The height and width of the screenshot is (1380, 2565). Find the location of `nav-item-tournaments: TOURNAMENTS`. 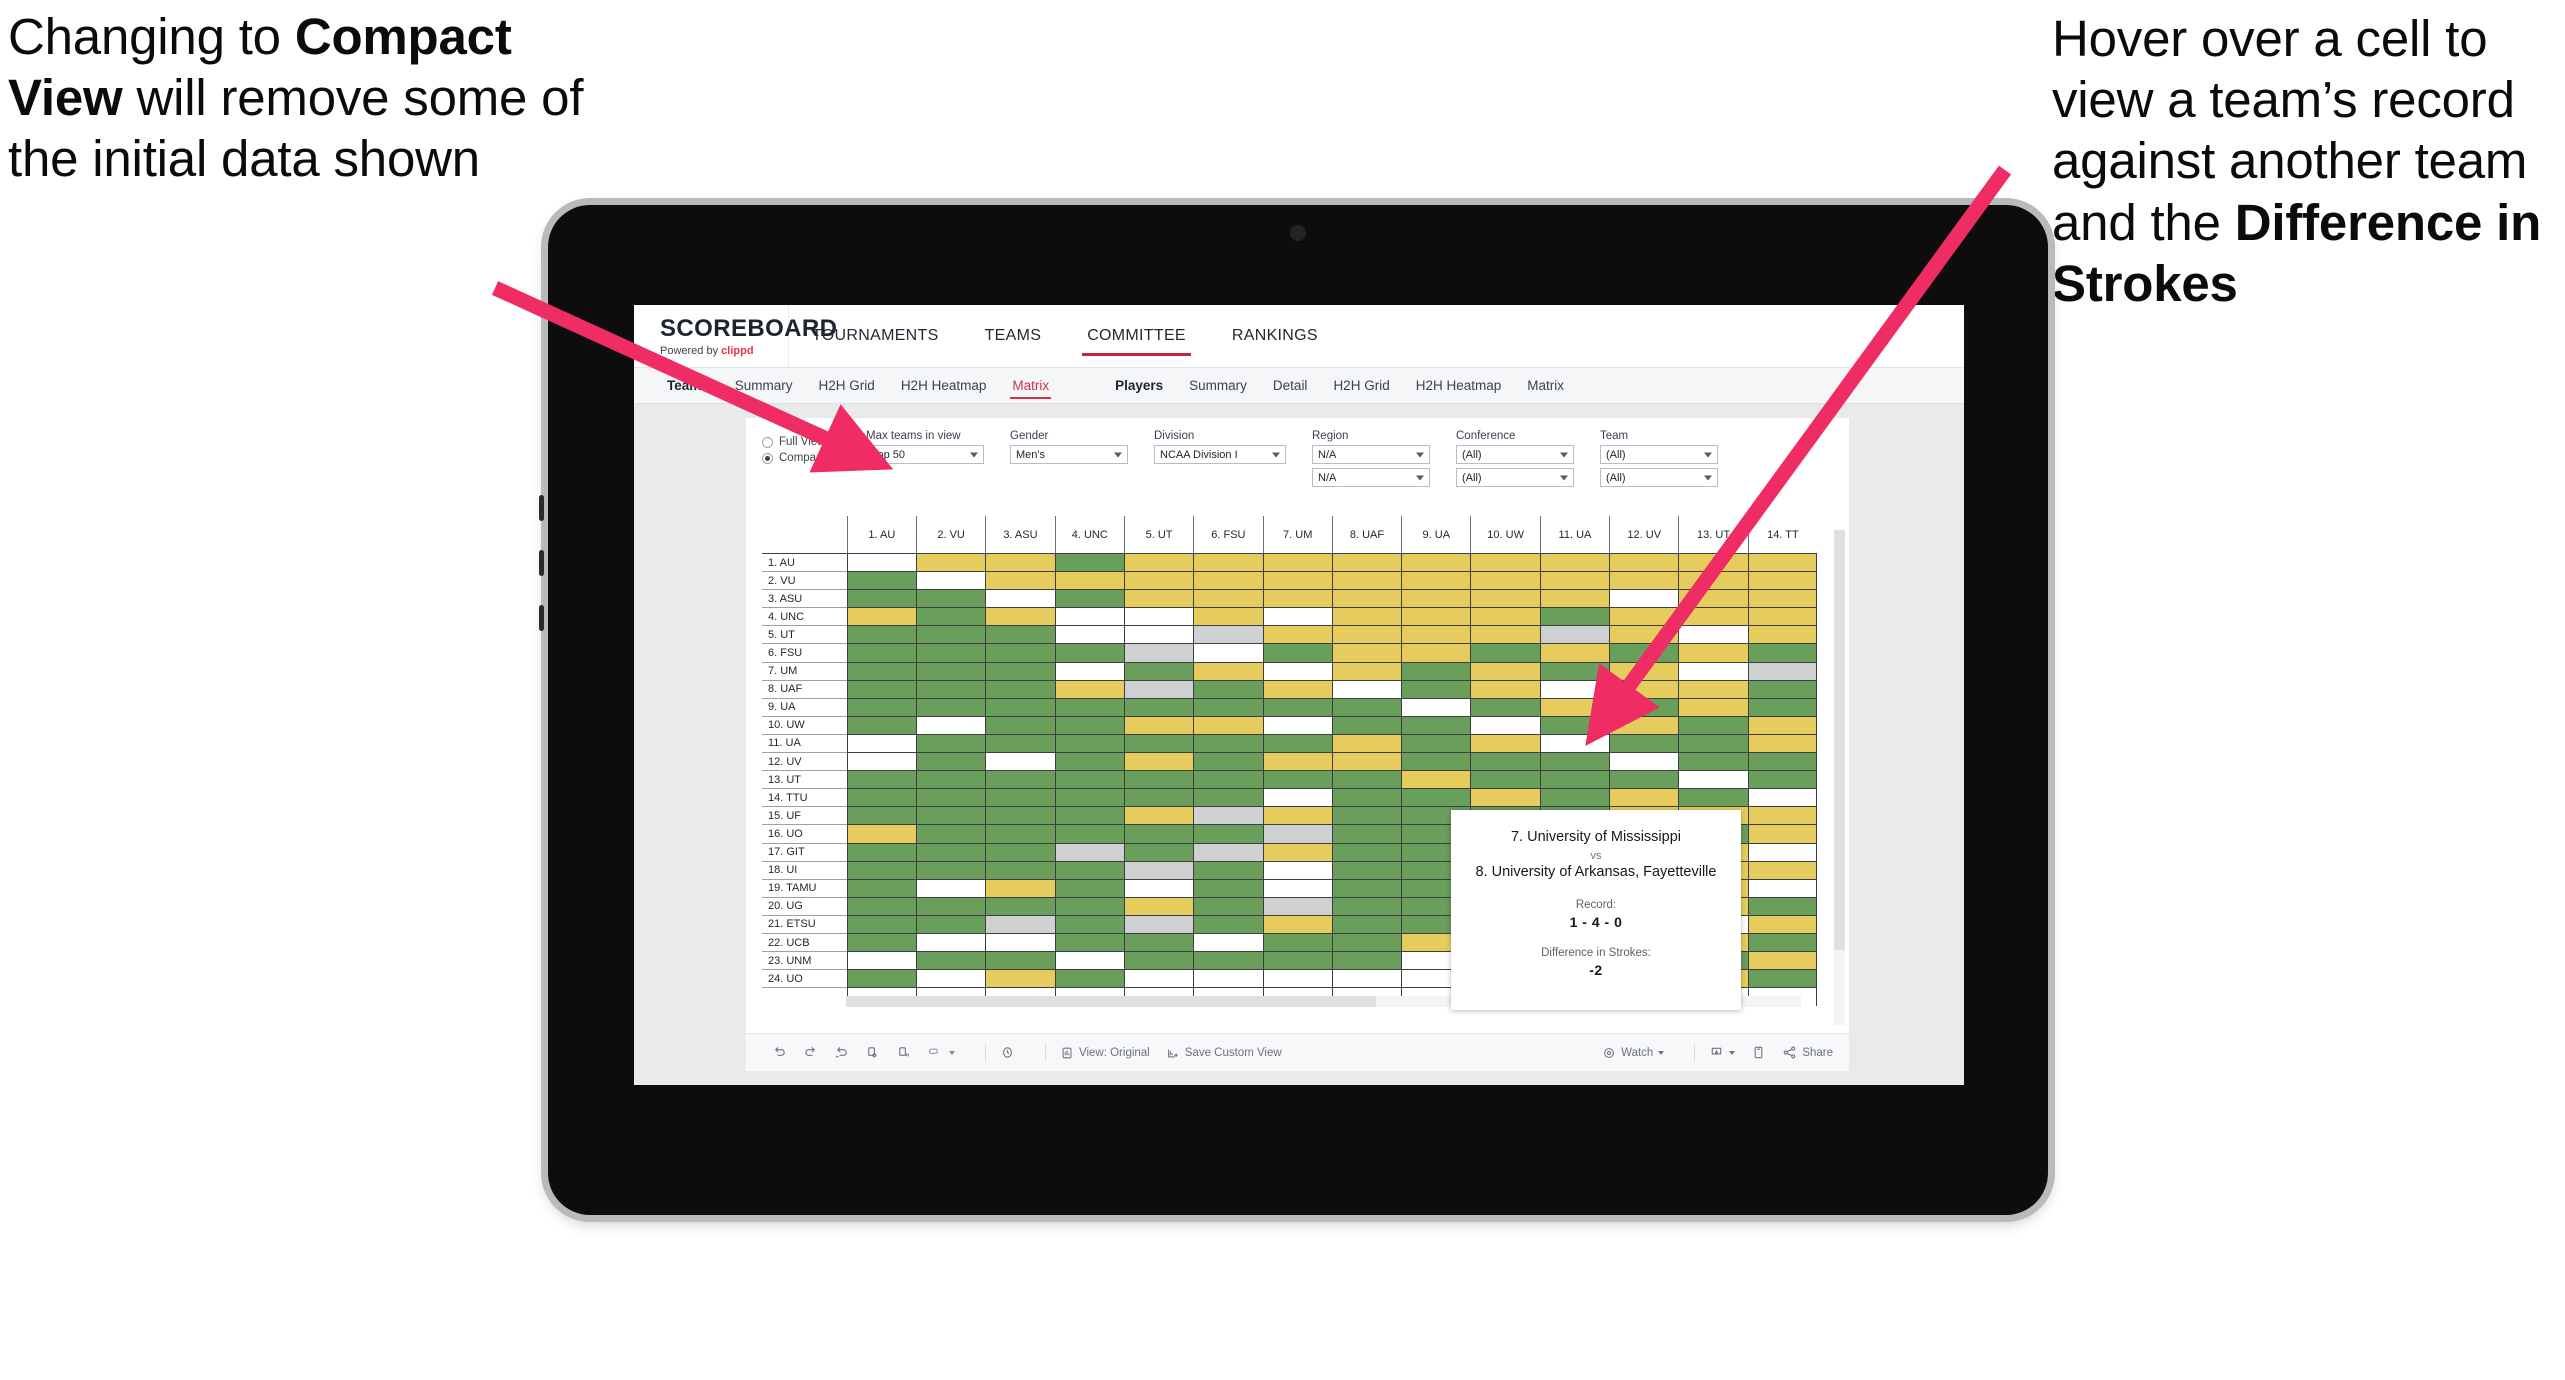

nav-item-tournaments: TOURNAMENTS is located at coordinates (875, 336).